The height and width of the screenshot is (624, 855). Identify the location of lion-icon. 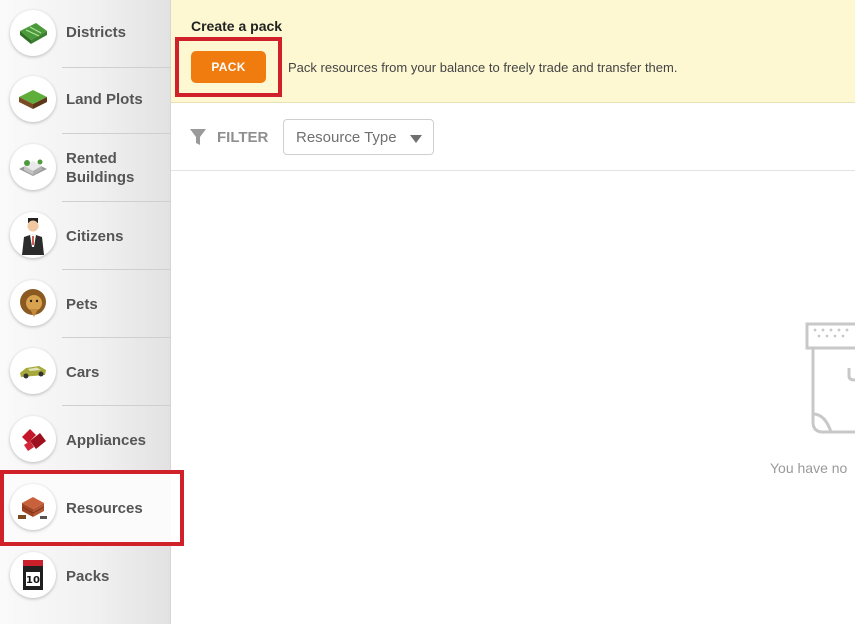
(33, 303).